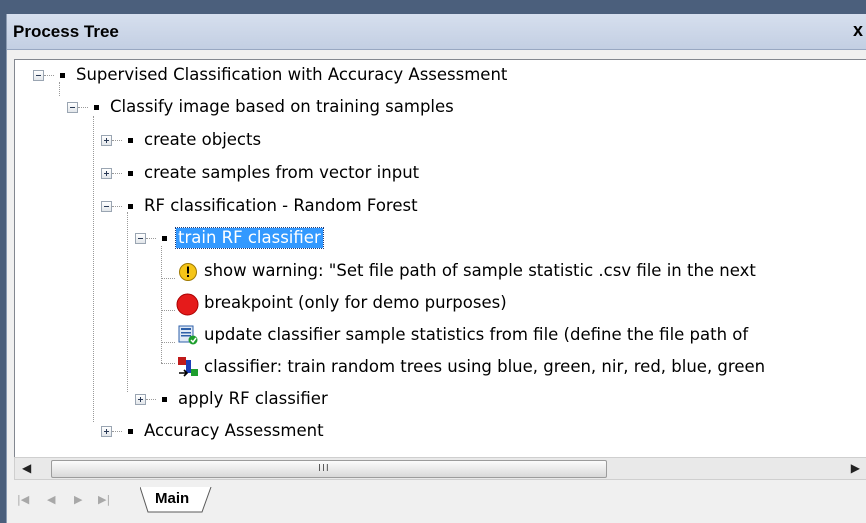  Describe the element at coordinates (51, 499) in the screenshot. I see `prev-tab-icon: ◀` at that location.